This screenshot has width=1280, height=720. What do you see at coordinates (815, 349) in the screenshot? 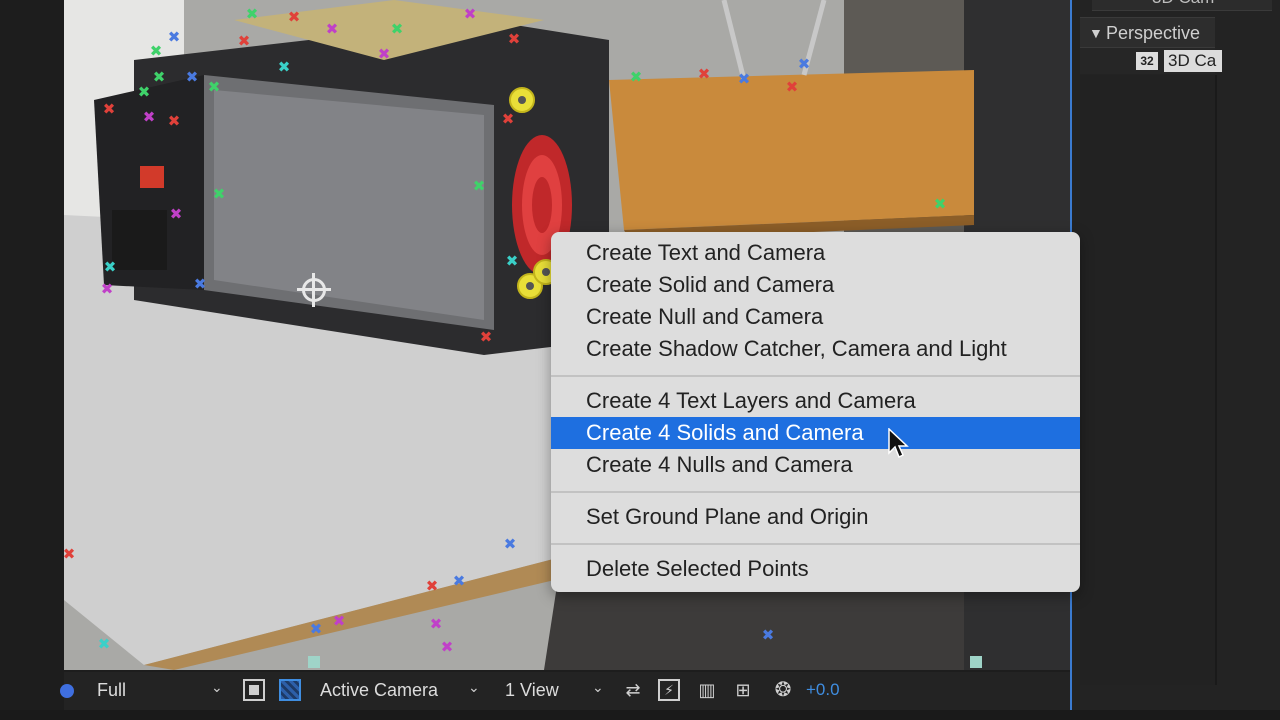
I see `menu-item-create-shadow-catcher: Create Shadow Catcher, Camera and Light` at bounding box center [815, 349].